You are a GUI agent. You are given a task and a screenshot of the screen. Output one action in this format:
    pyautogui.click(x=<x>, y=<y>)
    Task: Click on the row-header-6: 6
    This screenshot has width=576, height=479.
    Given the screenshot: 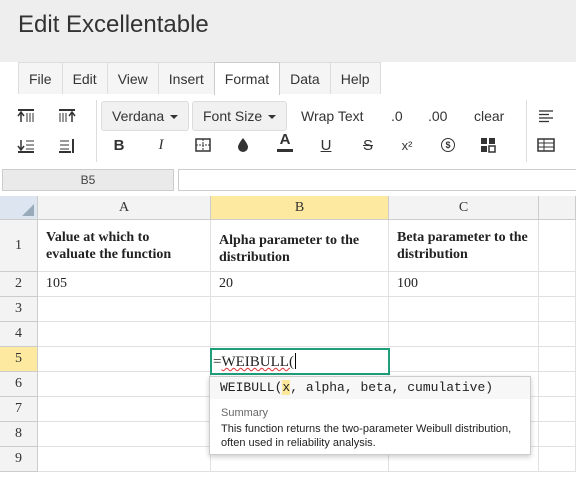 What is the action you would take?
    pyautogui.click(x=19, y=384)
    